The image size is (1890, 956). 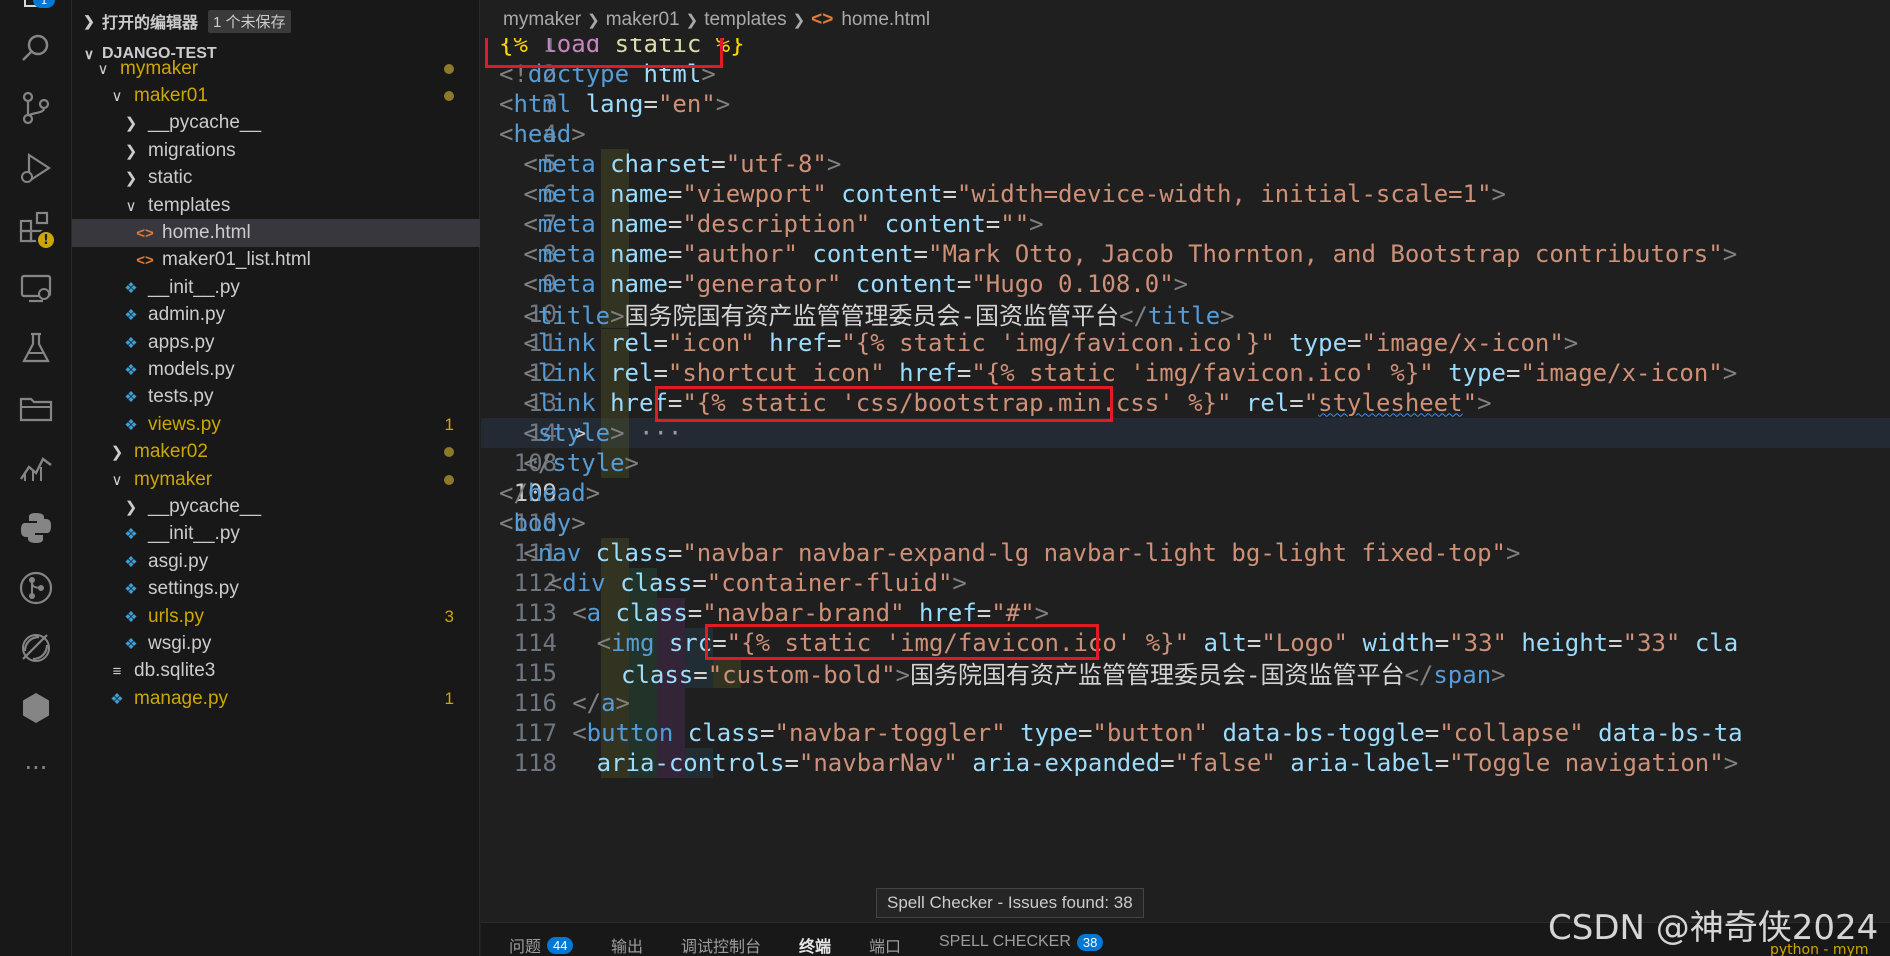 What do you see at coordinates (1185, 433) in the screenshot?
I see `code-line: 14 > <style> ···` at bounding box center [1185, 433].